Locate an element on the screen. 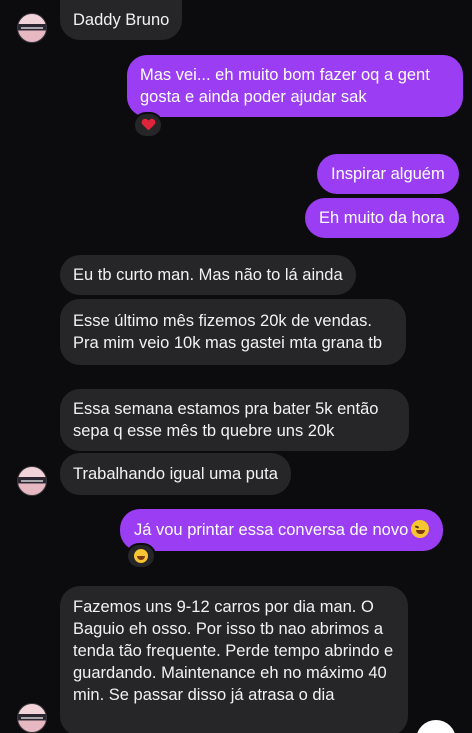 This screenshot has width=472, height=733. message-bubble-incoming: Trabalhando igual uma puta is located at coordinates (175, 474).